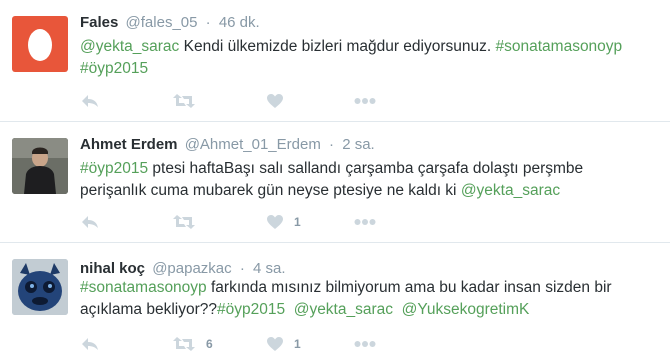  Describe the element at coordinates (209, 344) in the screenshot. I see `retweet-count: 6` at that location.